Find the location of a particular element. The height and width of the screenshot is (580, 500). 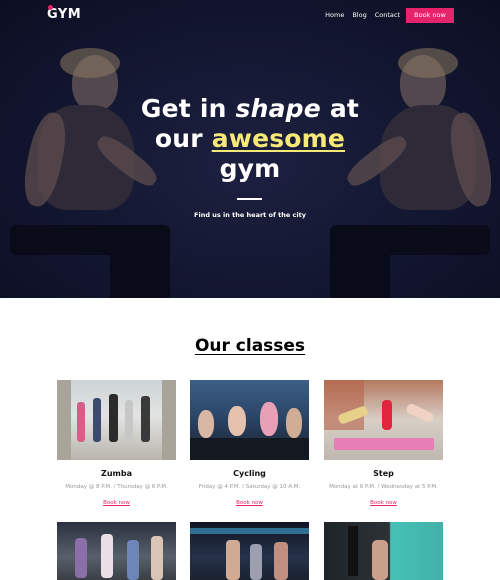

headline-text: Get in is located at coordinates (188, 108).